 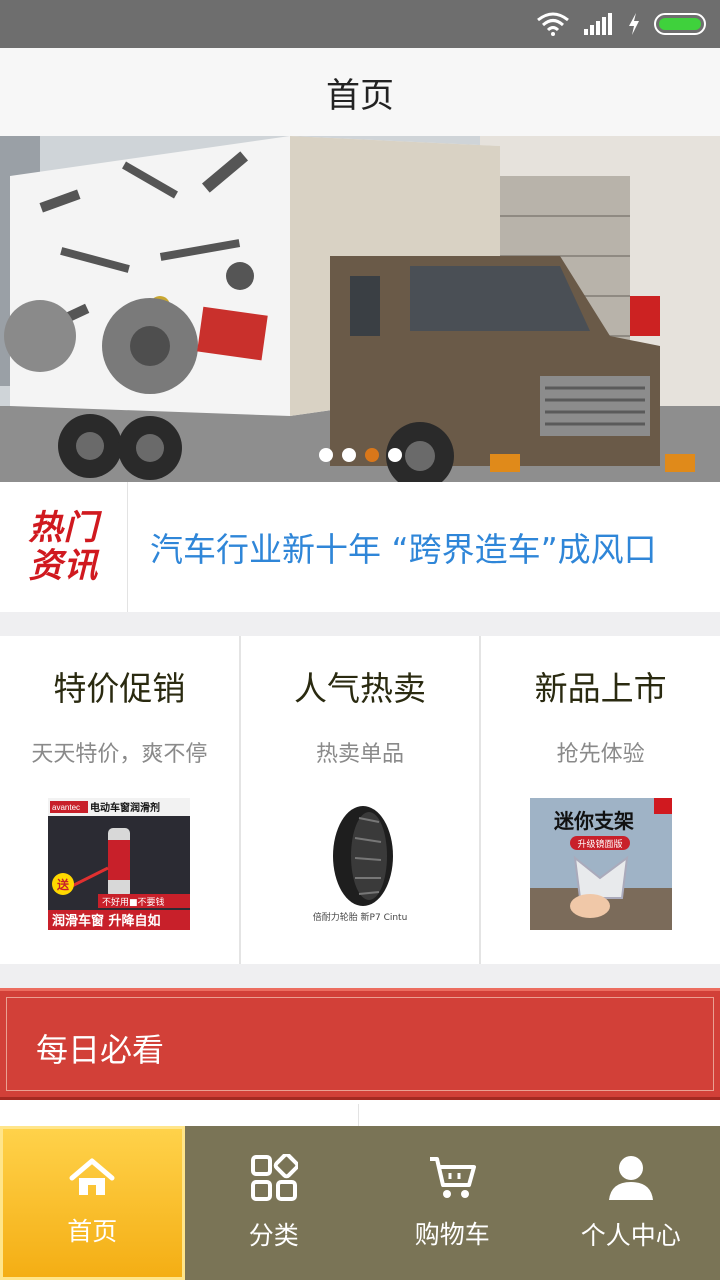 I want to click on carousel-dot-active, so click(x=371, y=455).